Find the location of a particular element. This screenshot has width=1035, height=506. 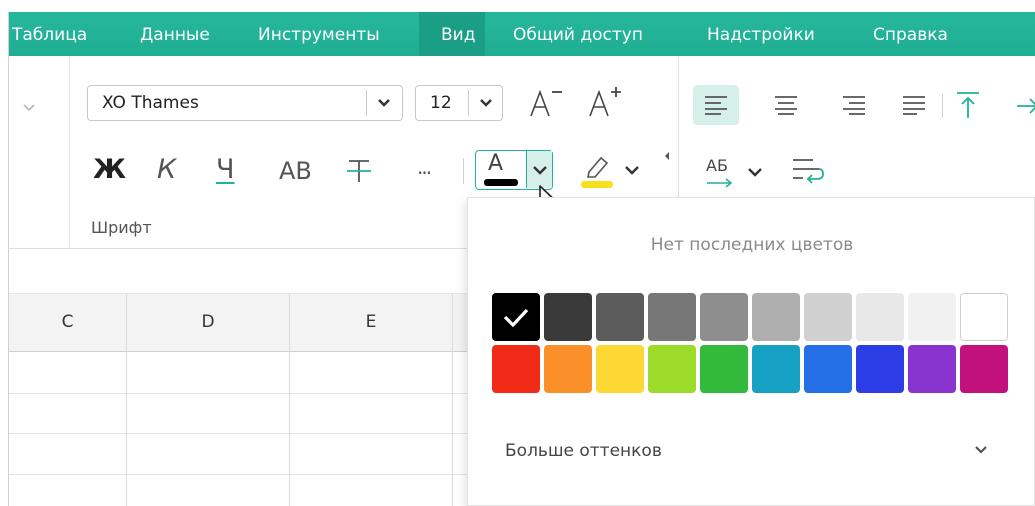

column-header: E is located at coordinates (371, 322).